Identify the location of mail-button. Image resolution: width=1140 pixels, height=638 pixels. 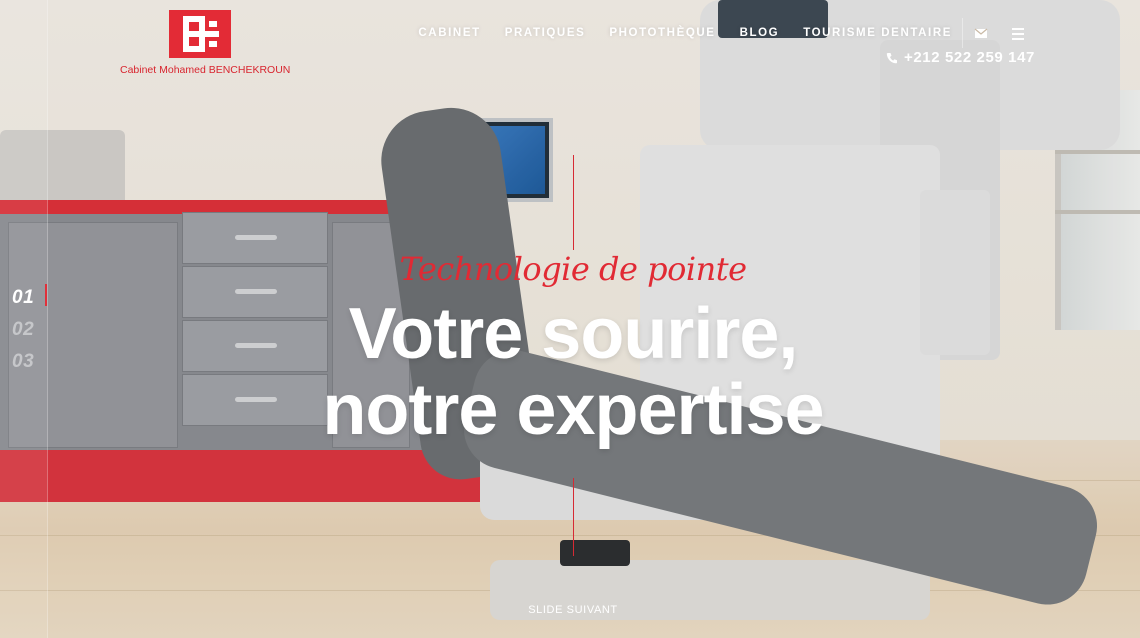
(981, 33).